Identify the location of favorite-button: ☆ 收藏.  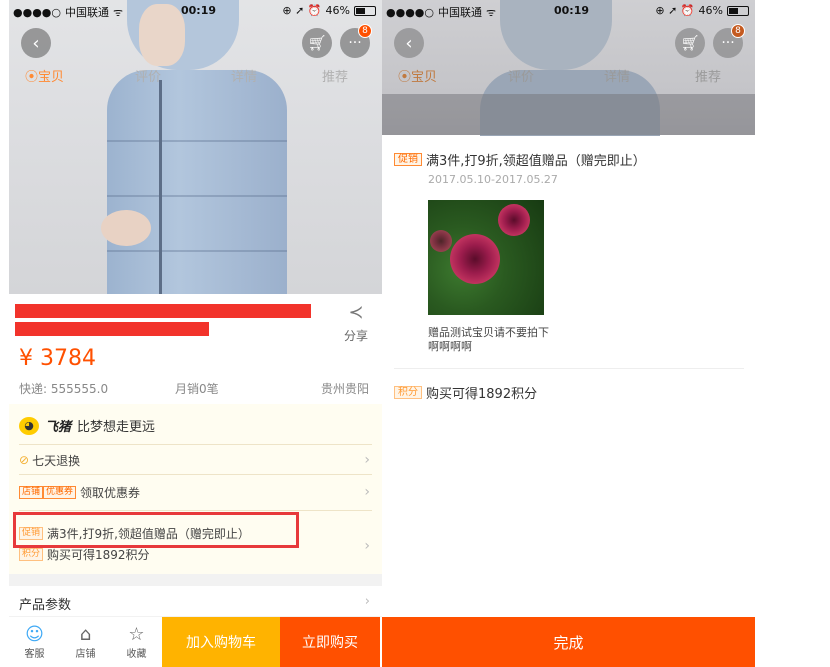
(136, 642).